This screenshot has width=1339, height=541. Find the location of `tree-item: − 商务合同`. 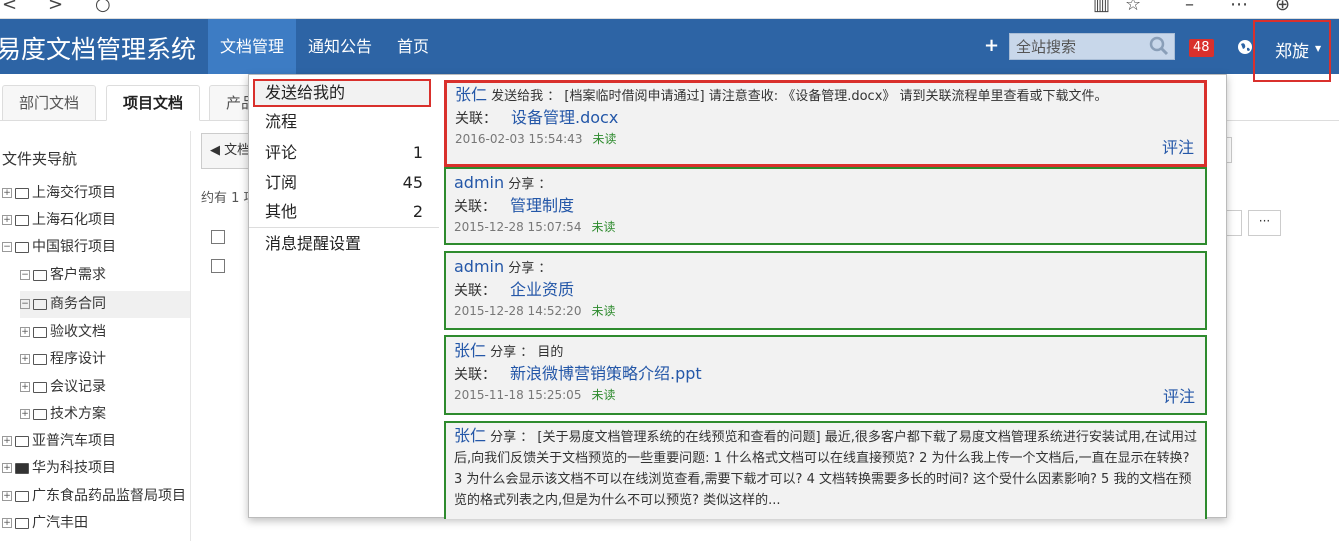

tree-item: − 商务合同 is located at coordinates (105, 304).